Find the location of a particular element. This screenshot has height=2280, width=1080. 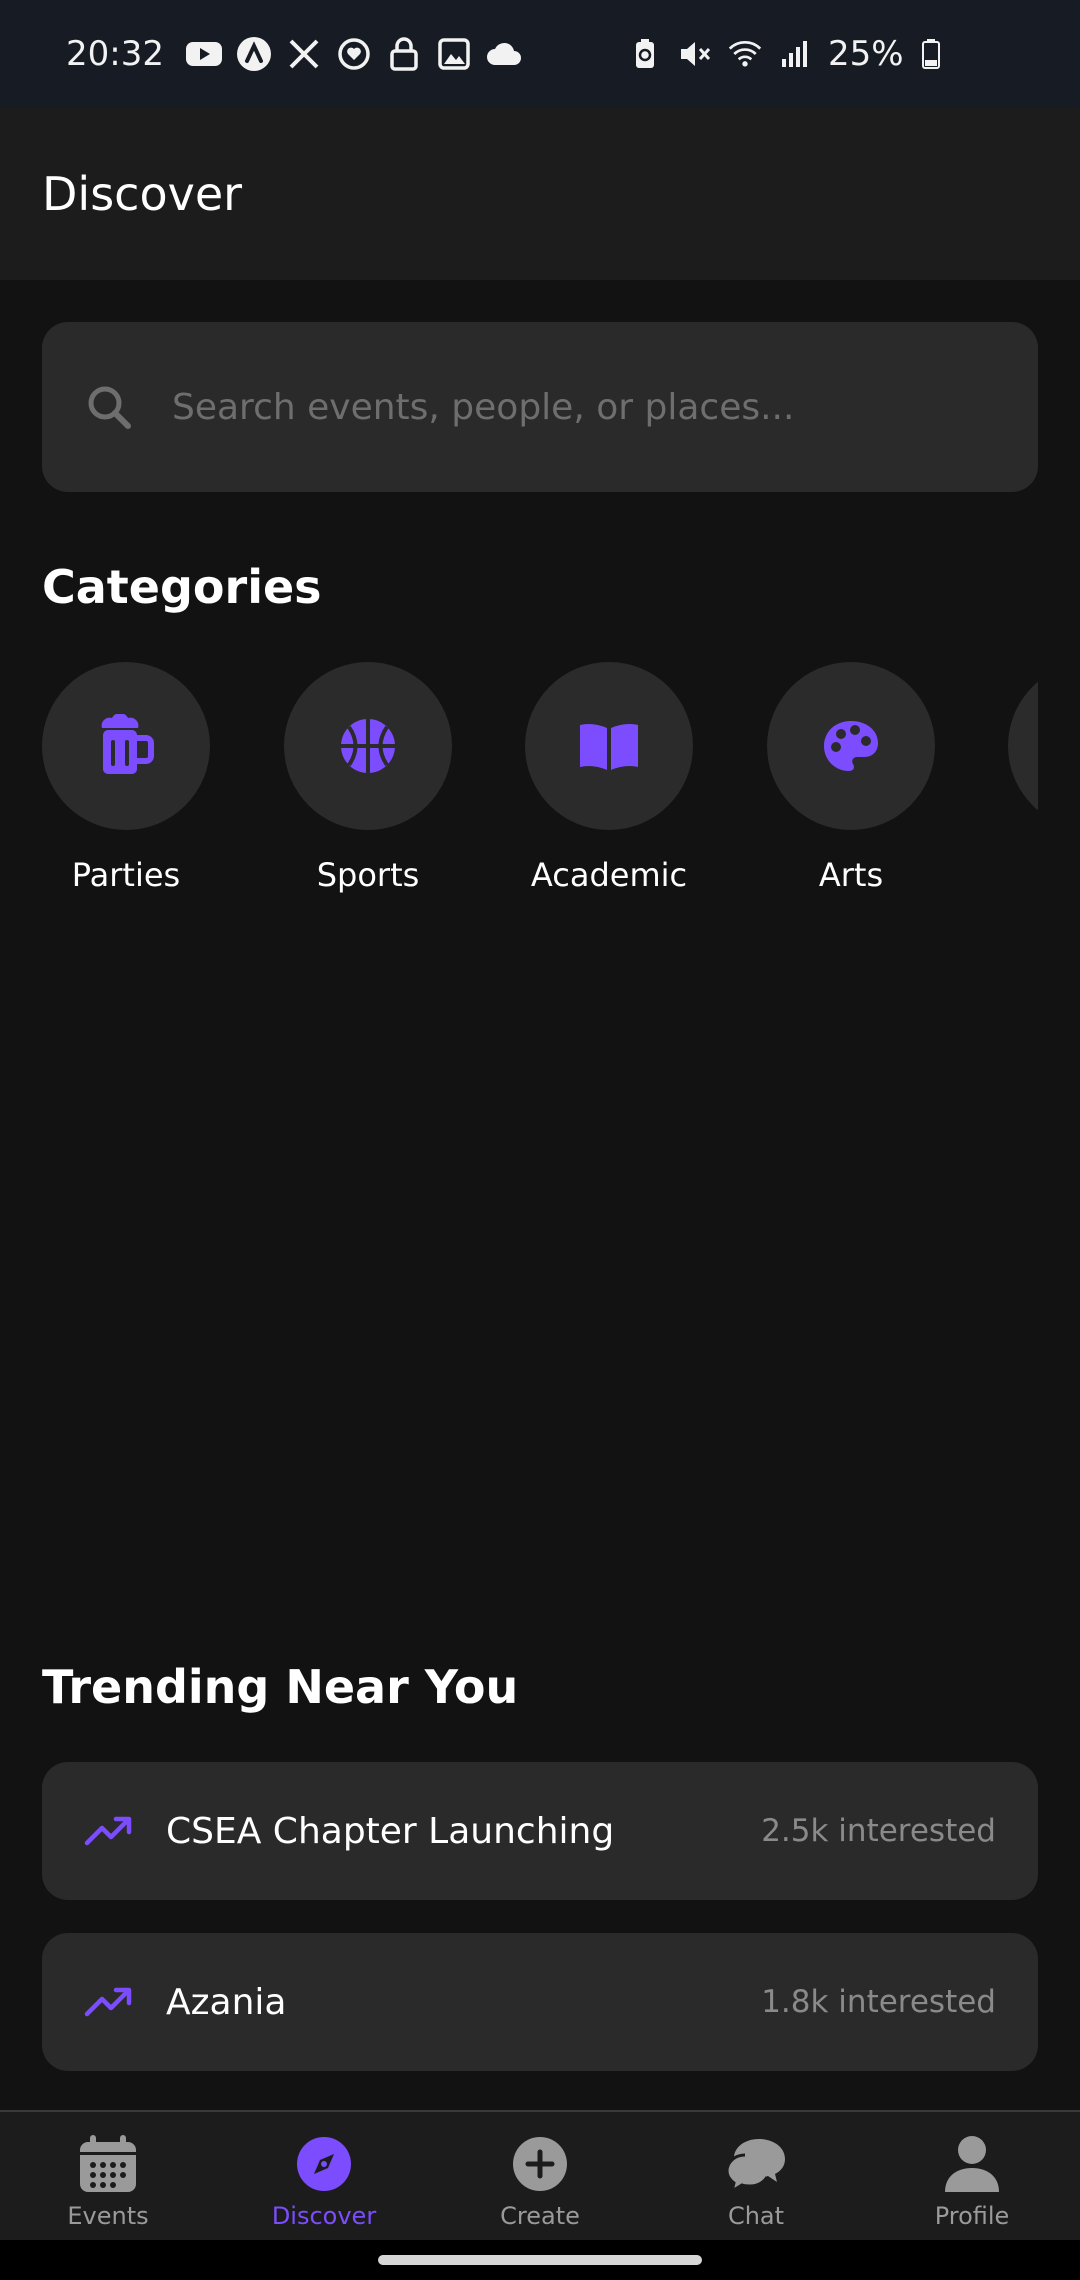

trending-item-count: 1.8k interested is located at coordinates (878, 2002).